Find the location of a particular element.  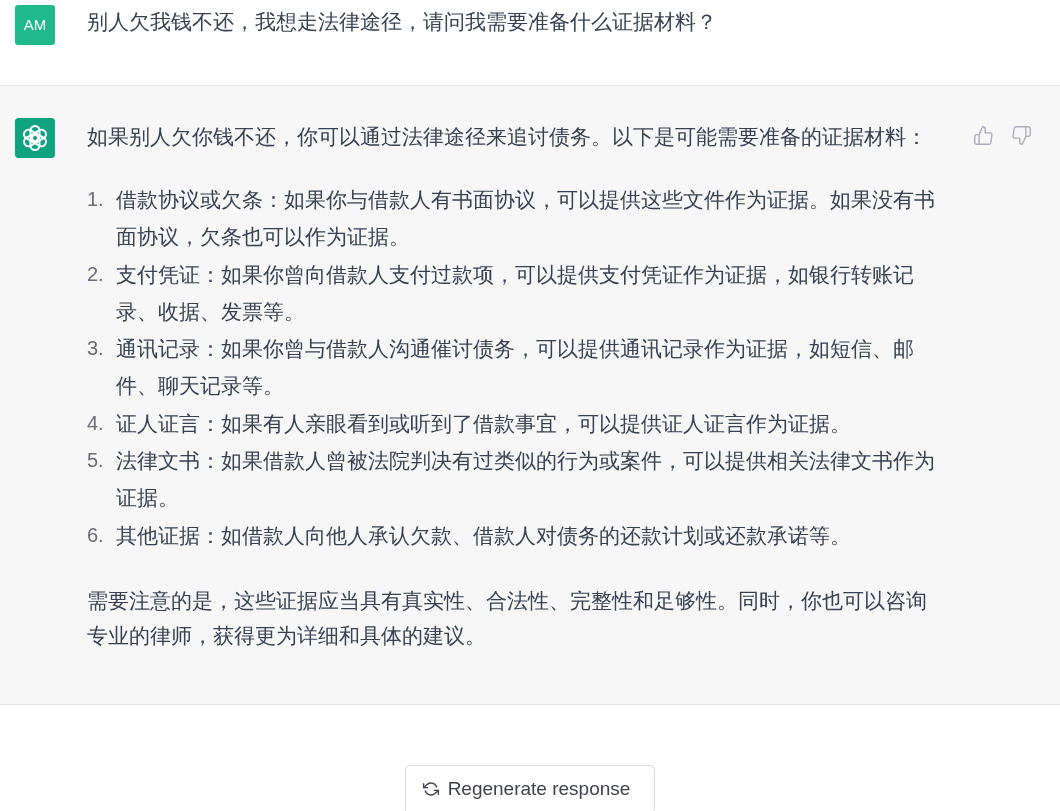

list-item-text: 证人证言：如果有人亲眼看到或听到了借款事宜，可以提供证人证言作为证据。 is located at coordinates (484, 423).